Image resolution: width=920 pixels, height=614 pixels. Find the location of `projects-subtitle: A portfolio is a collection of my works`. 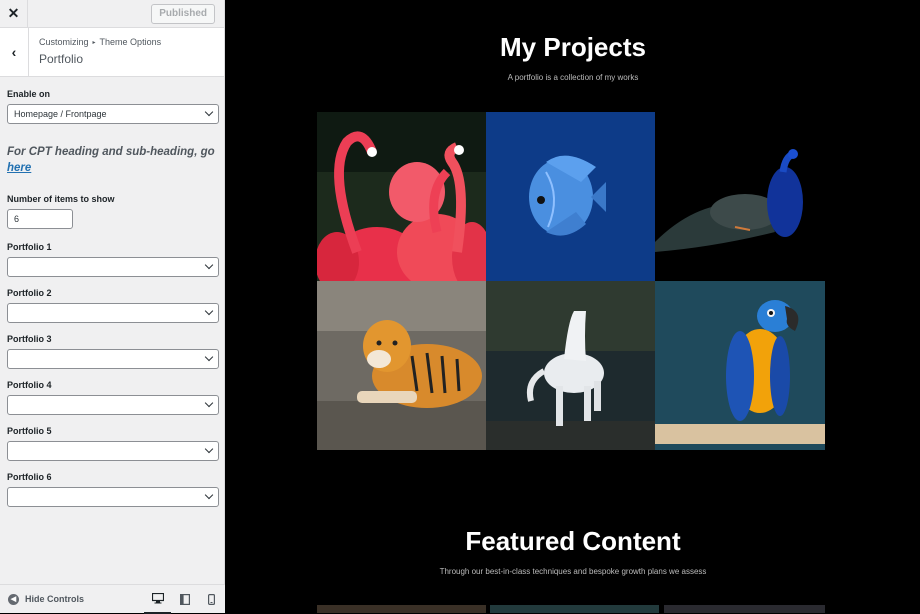

projects-subtitle: A portfolio is a collection of my works is located at coordinates (573, 77).